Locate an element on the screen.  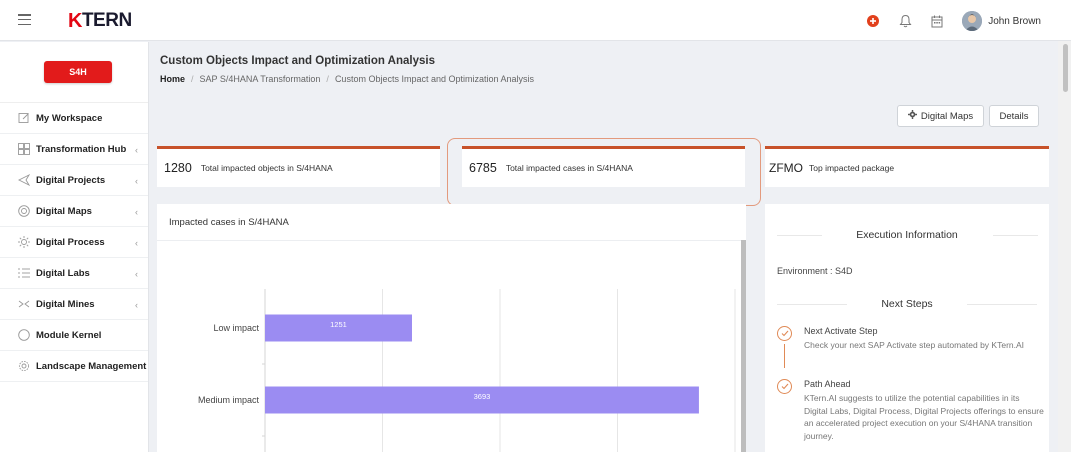
sidebar-item-my-workspace: My Workspace is located at coordinates (74, 118).